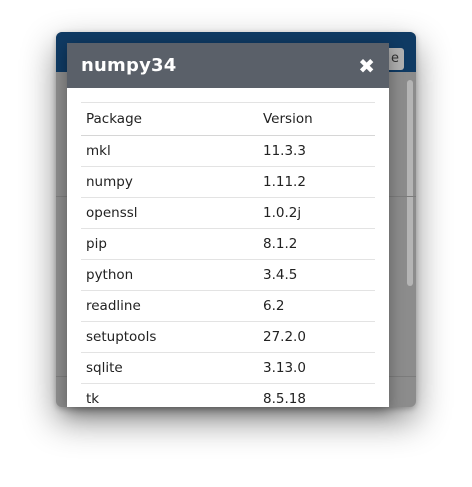  I want to click on package-name: sqlite, so click(169, 368).